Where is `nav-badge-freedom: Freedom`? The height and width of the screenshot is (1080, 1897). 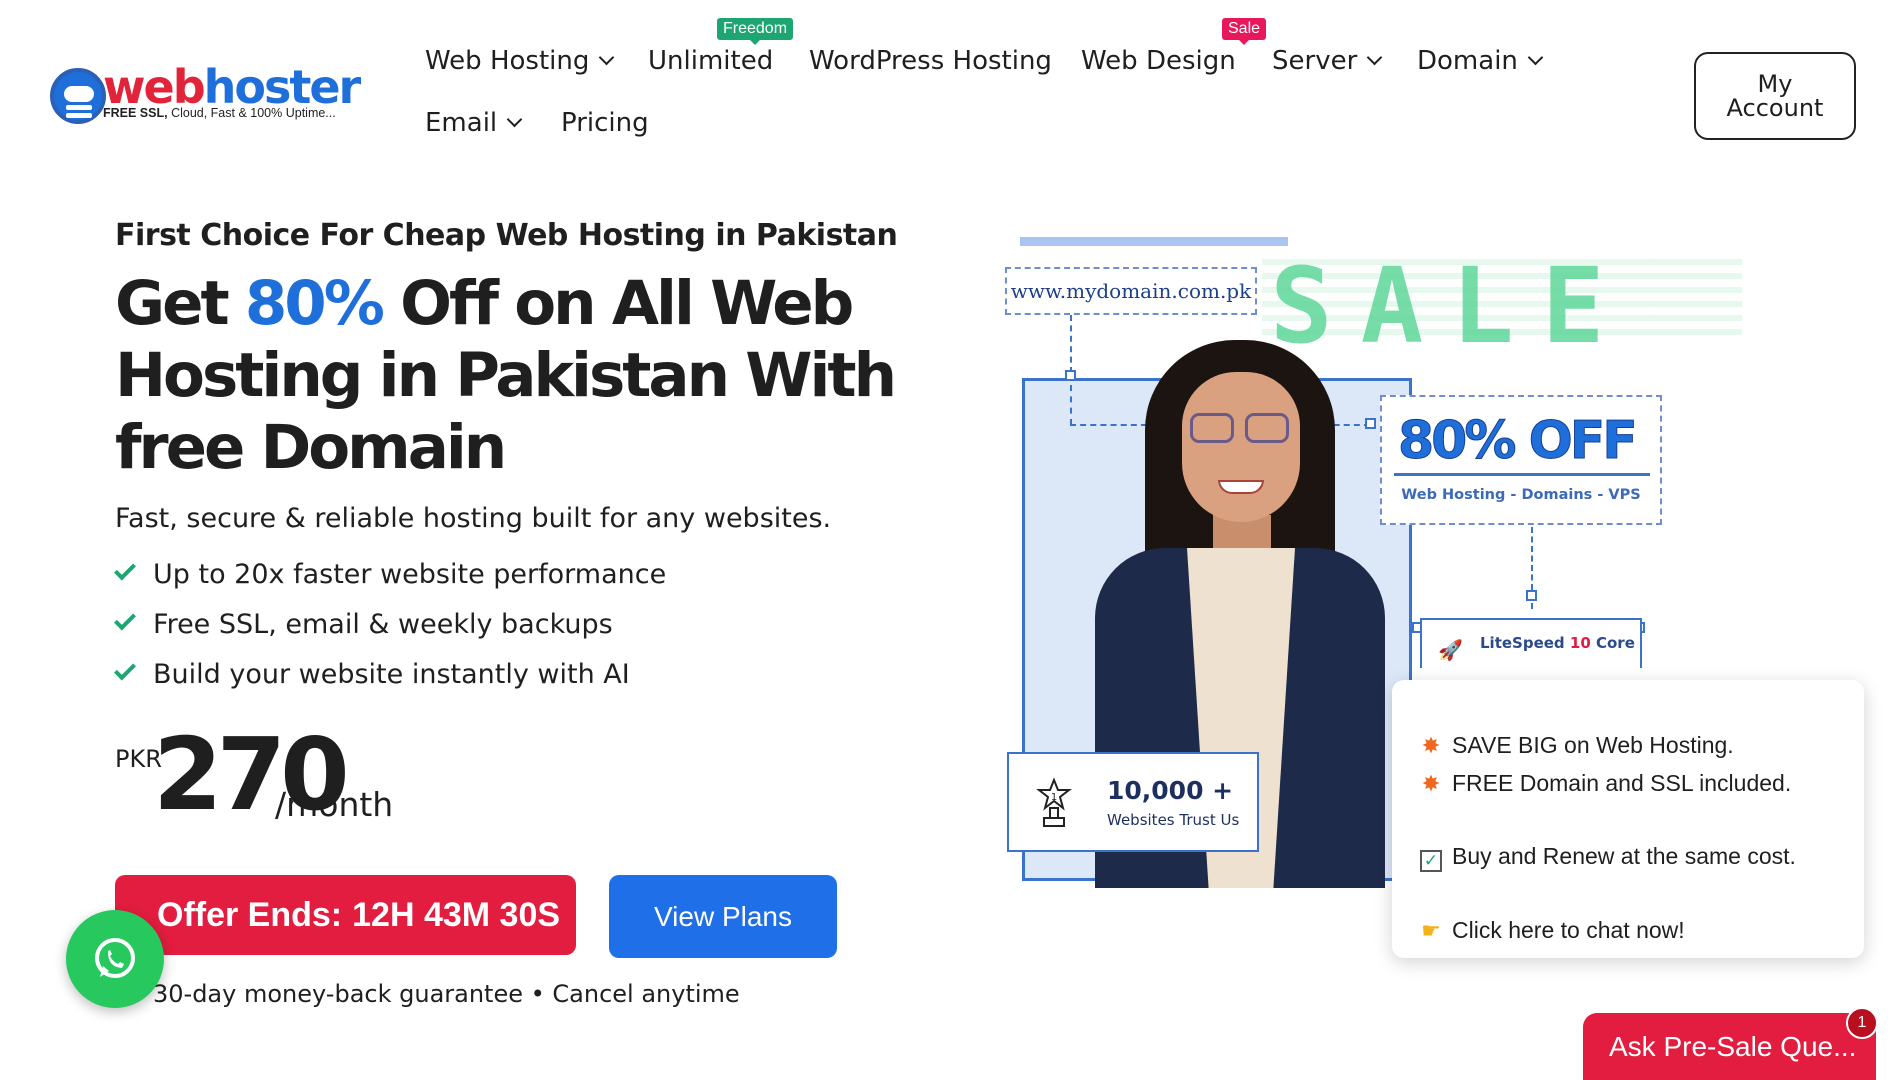 nav-badge-freedom: Freedom is located at coordinates (755, 31).